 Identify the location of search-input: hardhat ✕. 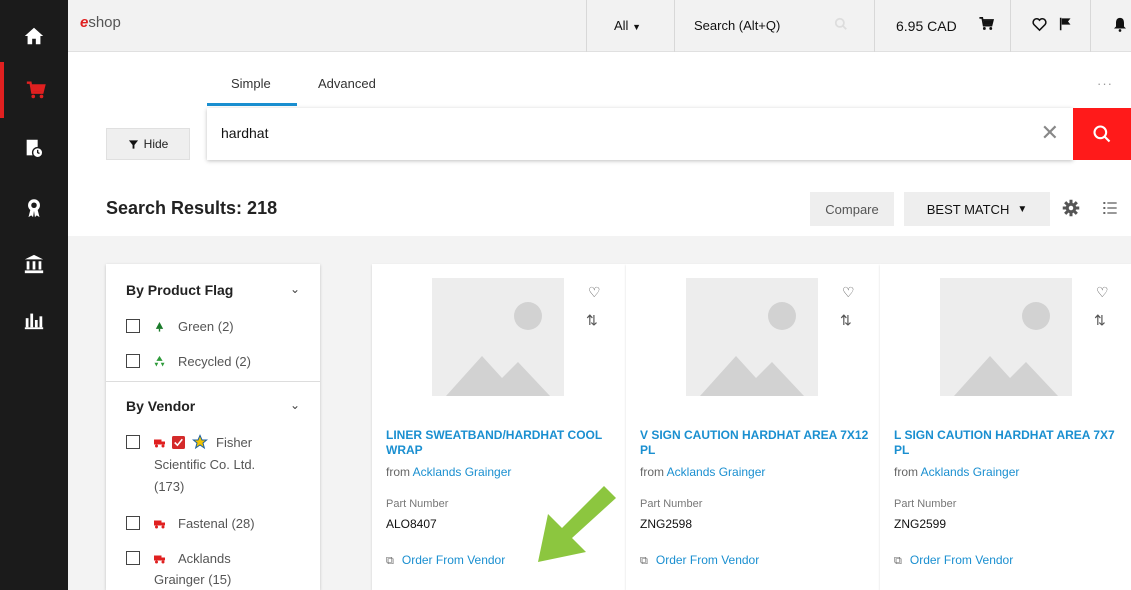
(640, 134).